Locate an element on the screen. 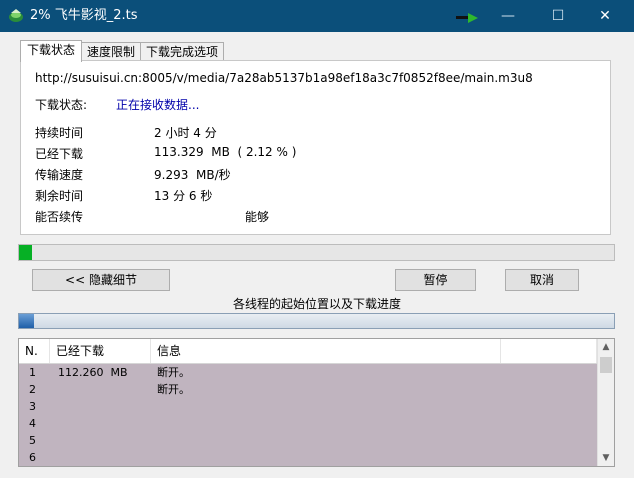  window-title: 2% 飞牛影视_2.ts is located at coordinates (84, 15).